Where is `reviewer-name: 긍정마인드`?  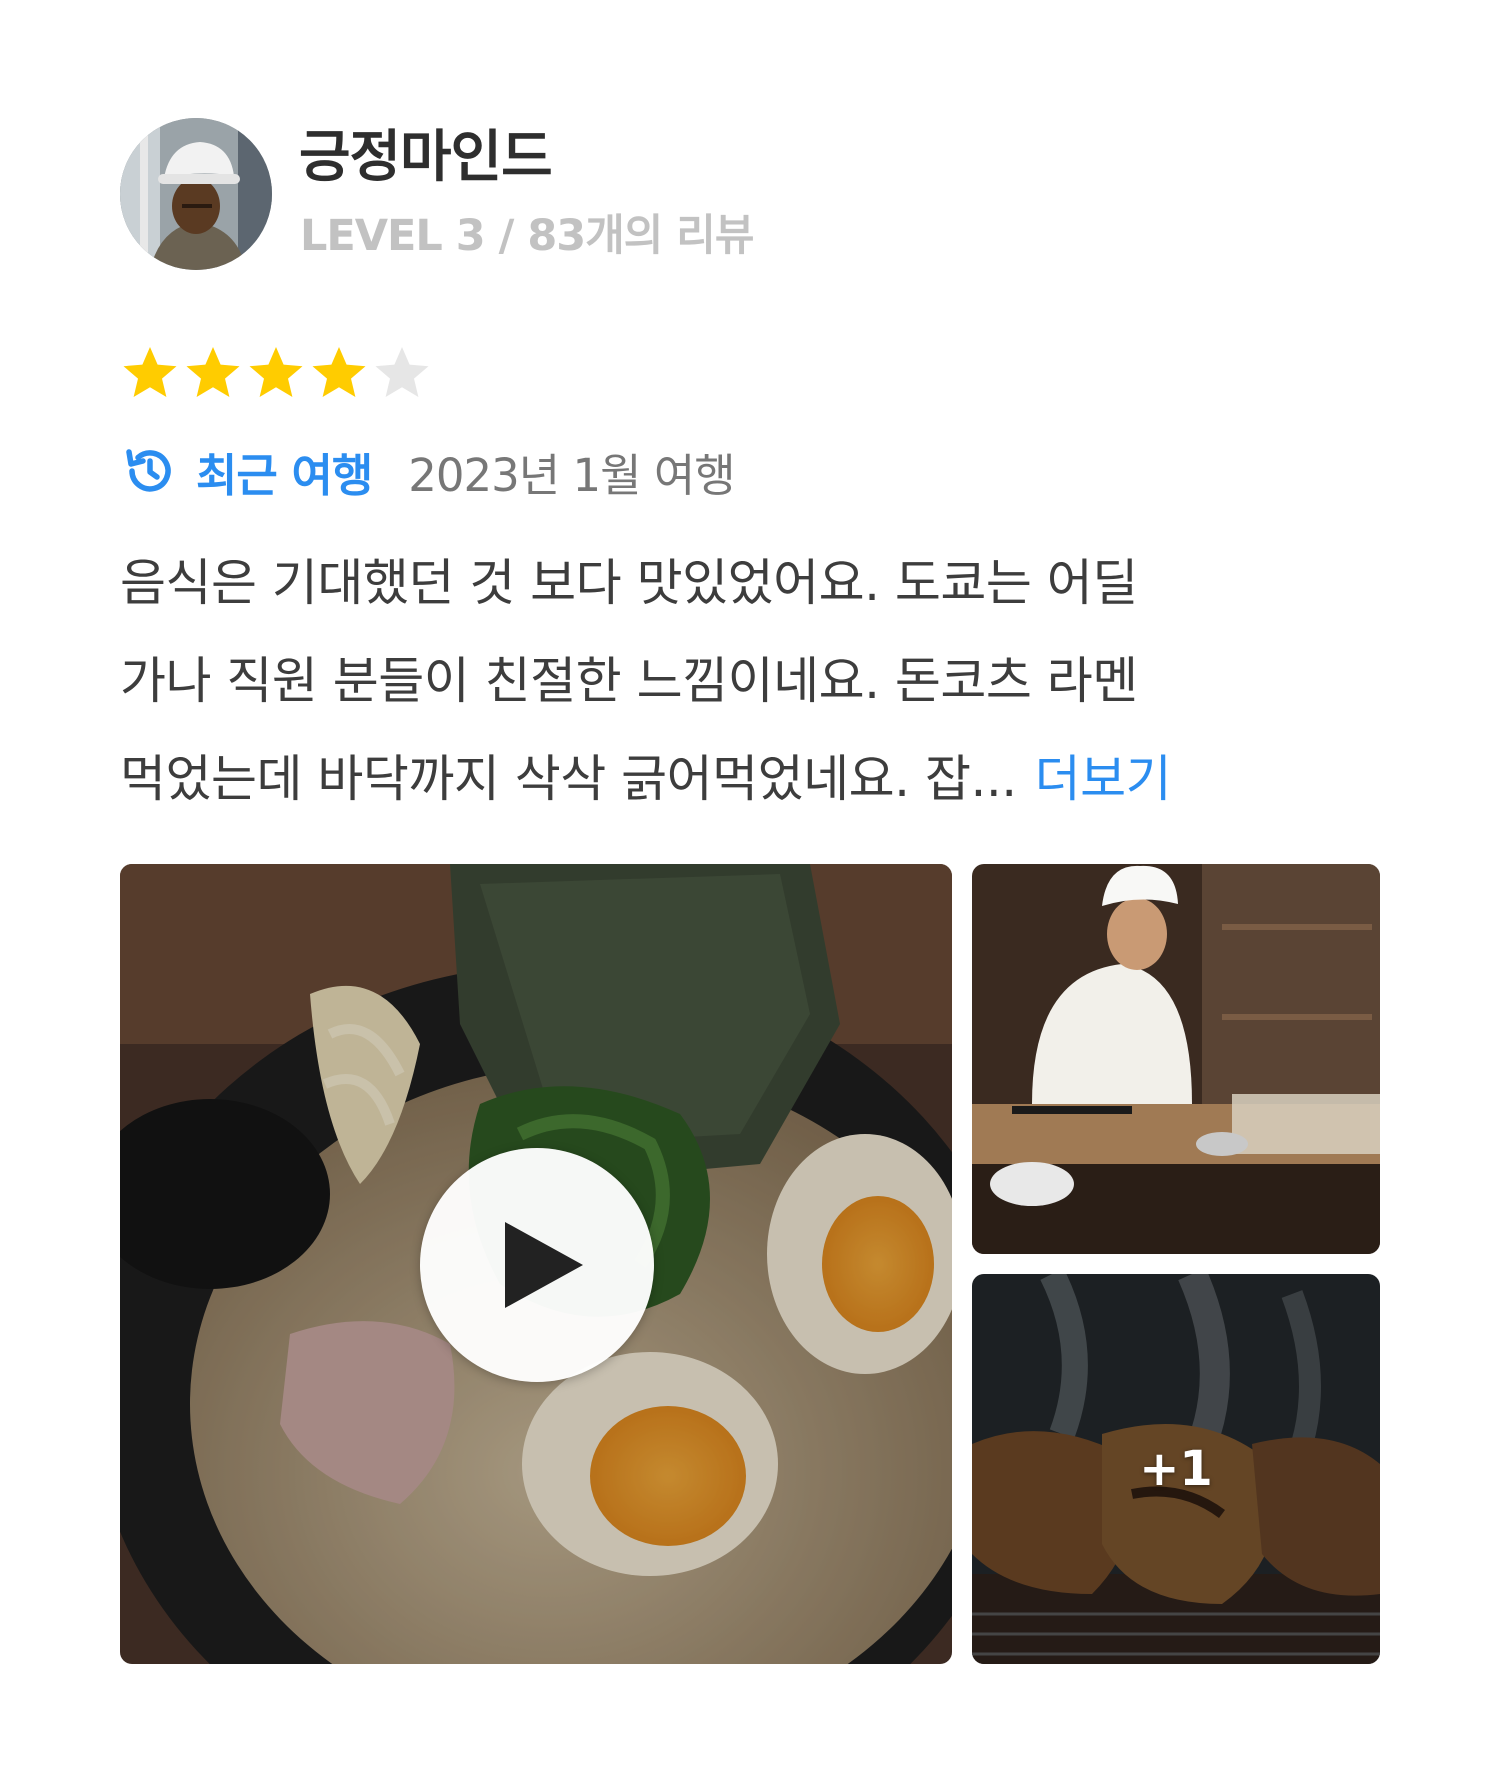 reviewer-name: 긍정마인드 is located at coordinates (426, 158).